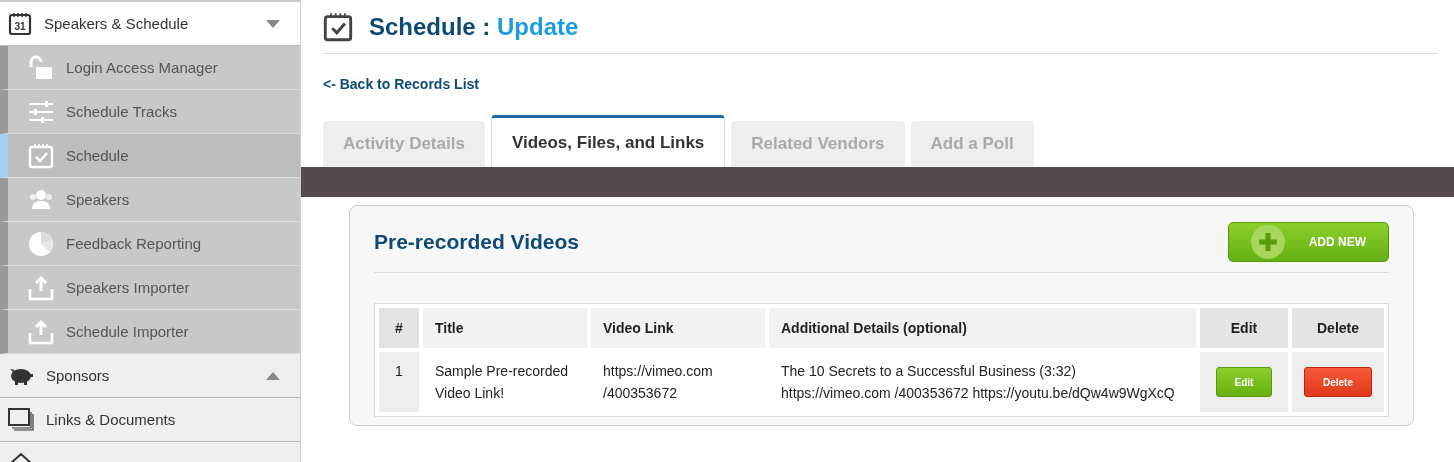 The image size is (1454, 462). What do you see at coordinates (150, 288) in the screenshot?
I see `sidebar-subitem: Speakers Importer` at bounding box center [150, 288].